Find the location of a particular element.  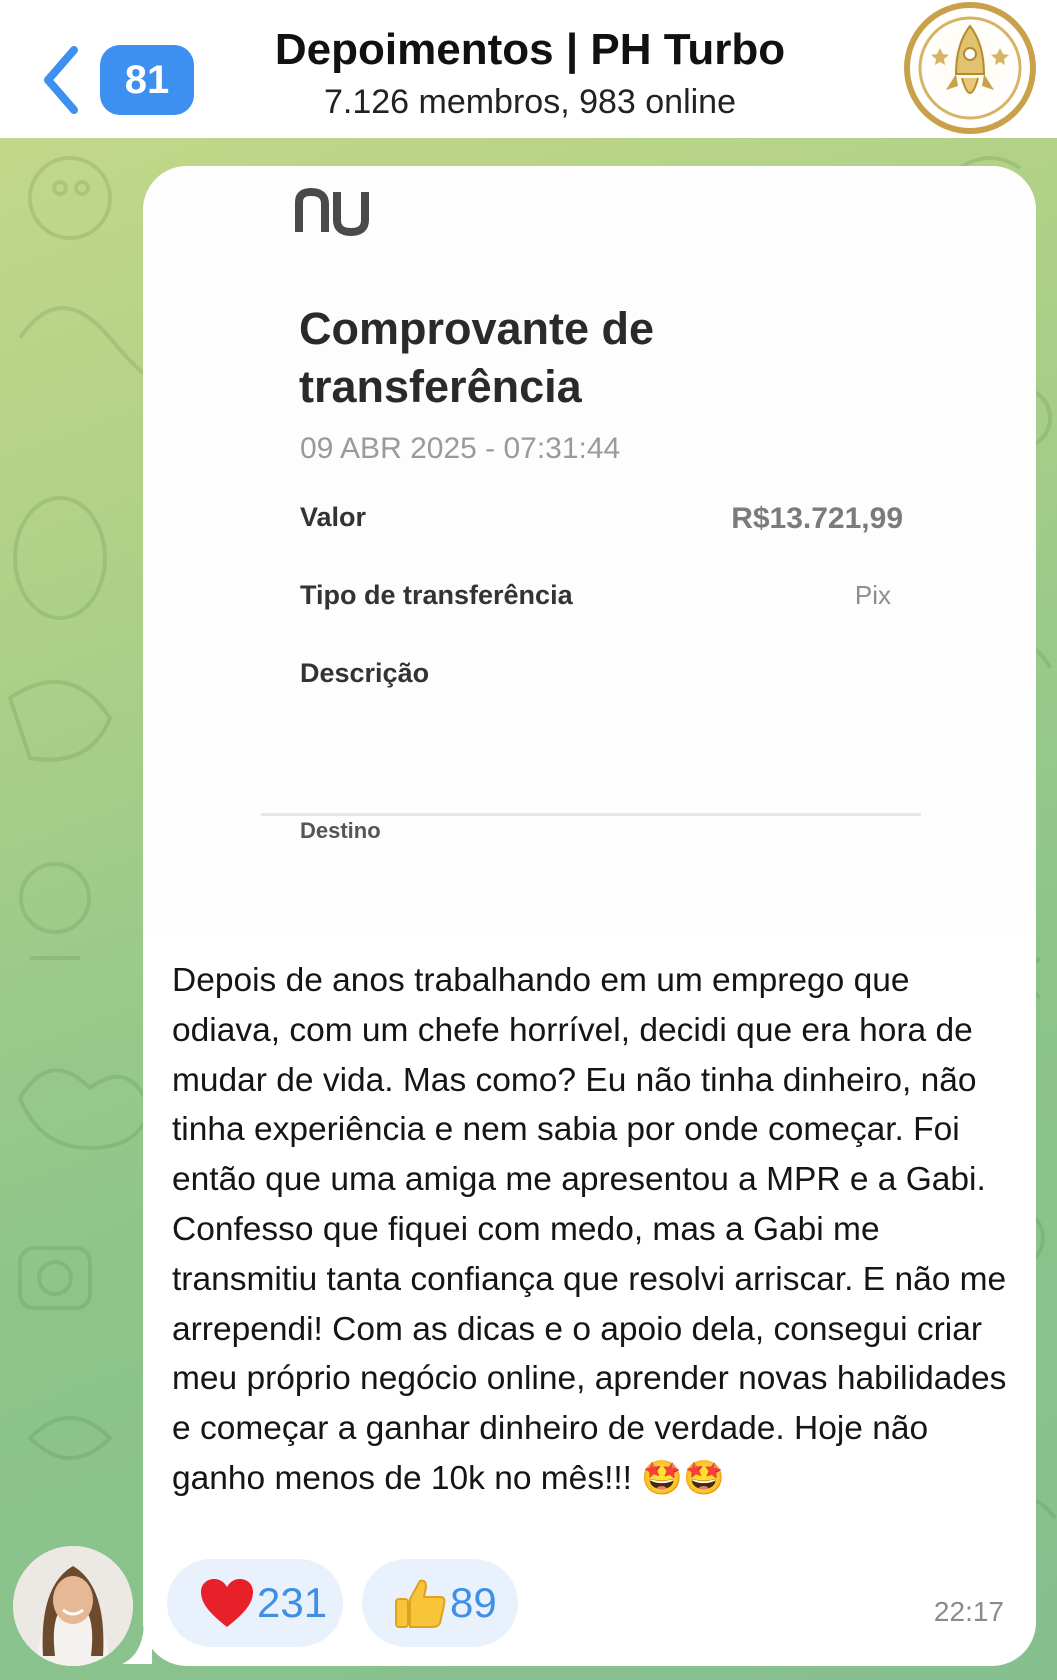

channel-avatar is located at coordinates (970, 68).